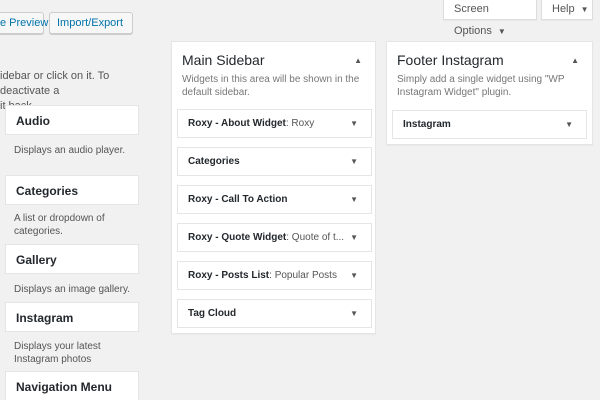 The image size is (600, 400). I want to click on help-label: Help, so click(563, 9).